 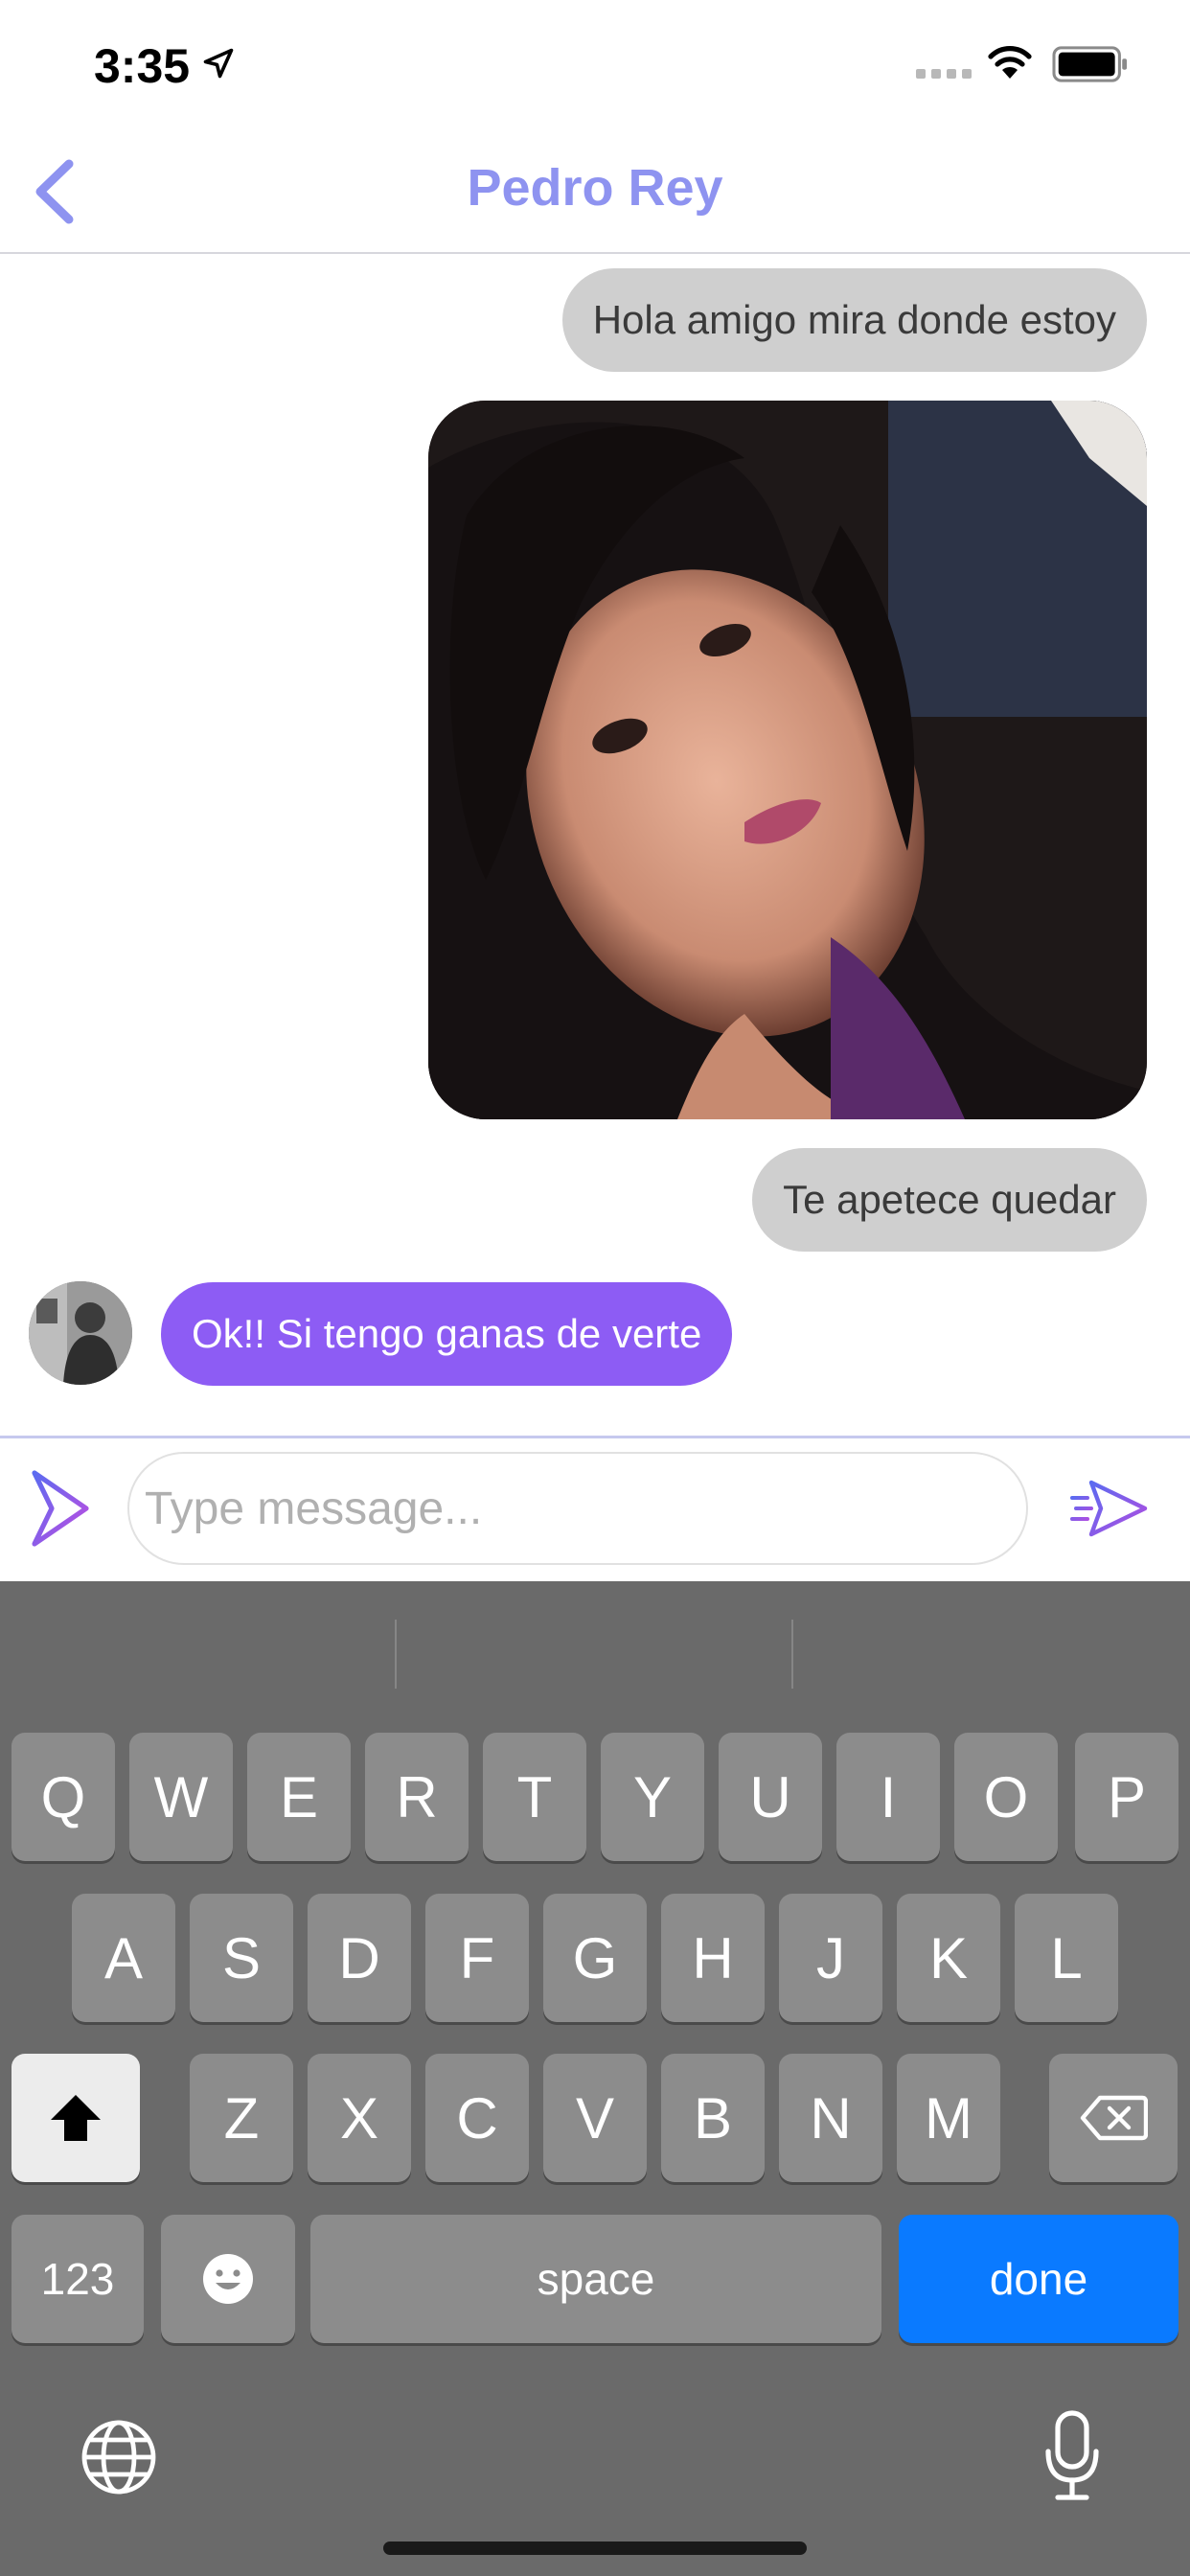 I want to click on key-h: H, so click(x=713, y=1958).